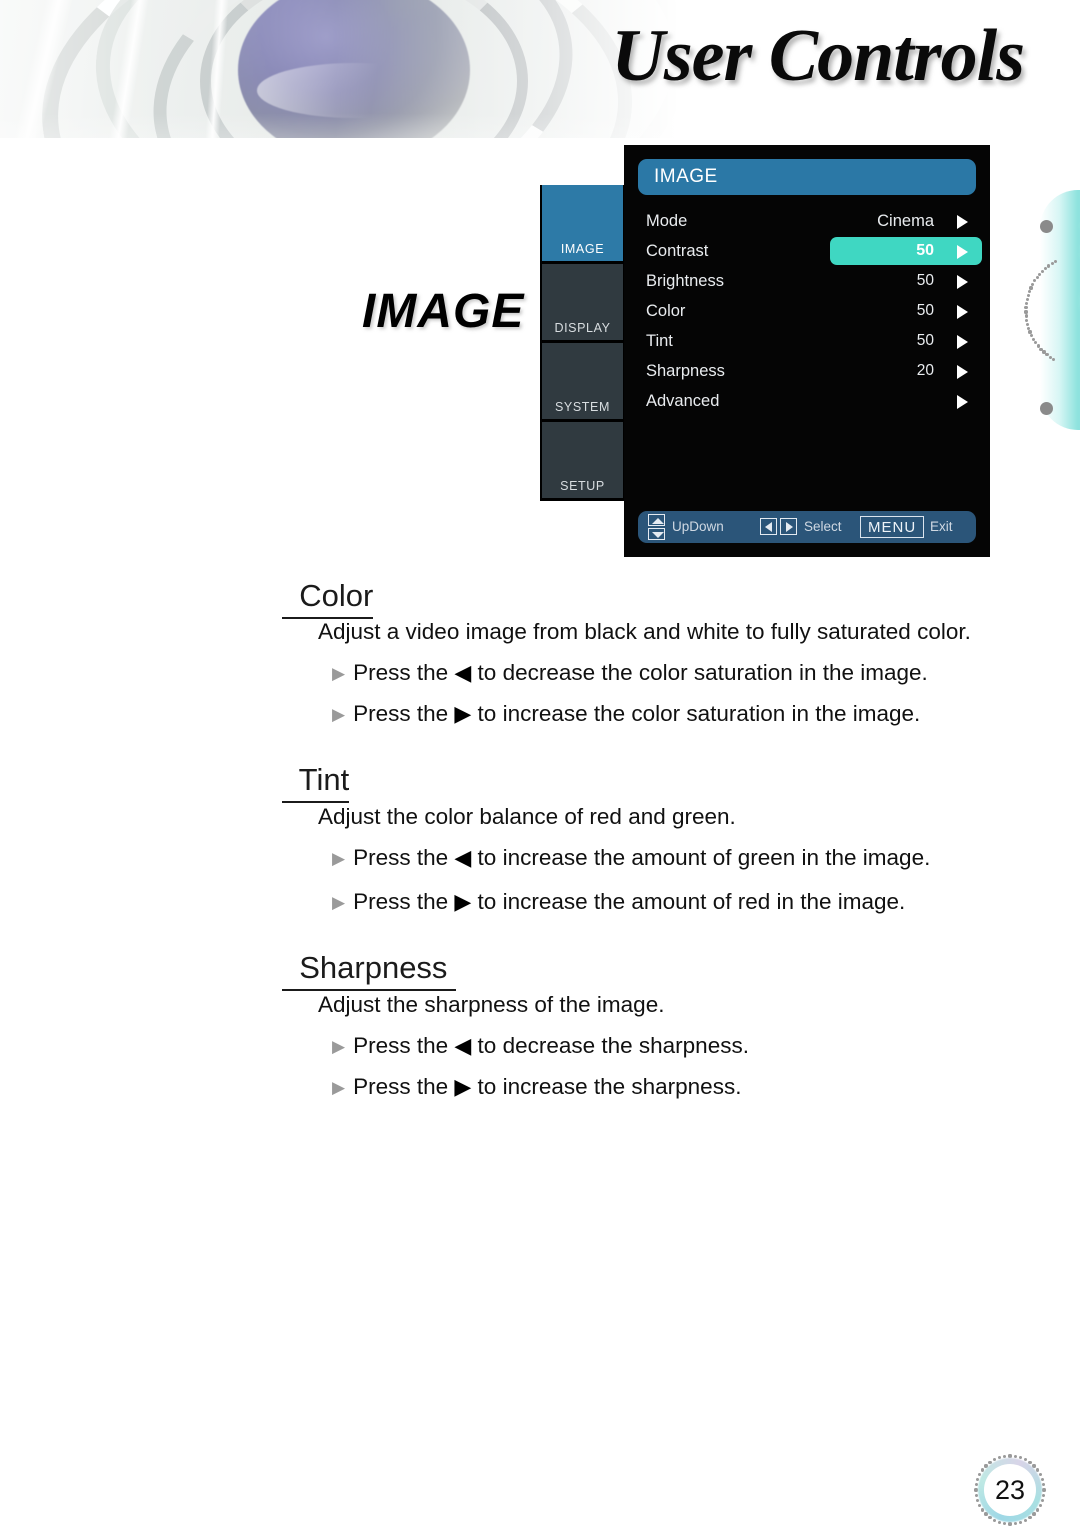 The width and height of the screenshot is (1080, 1532). What do you see at coordinates (810, 311) in the screenshot?
I see `osd-row-color: Color 50` at bounding box center [810, 311].